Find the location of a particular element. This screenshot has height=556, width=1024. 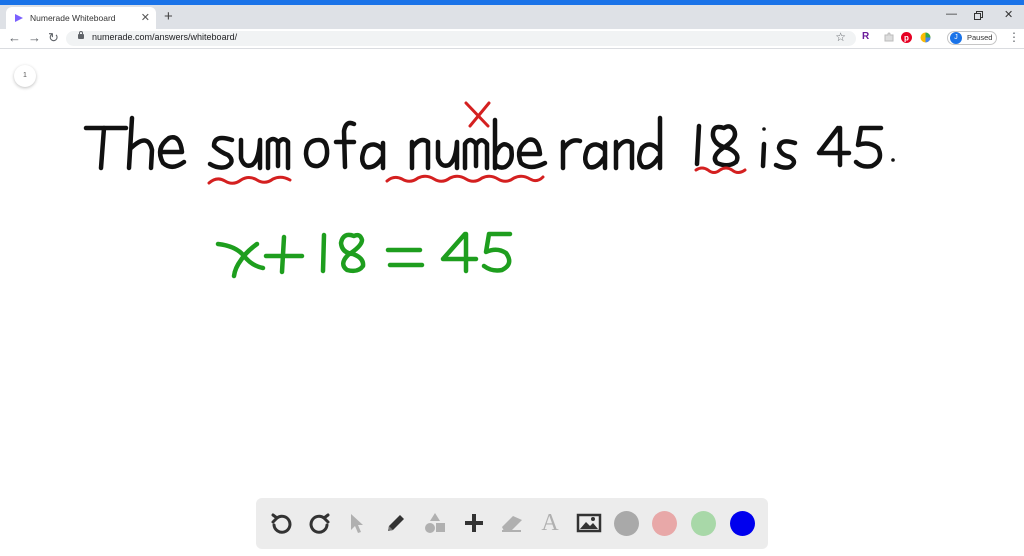

word-sum is located at coordinates (249, 153).